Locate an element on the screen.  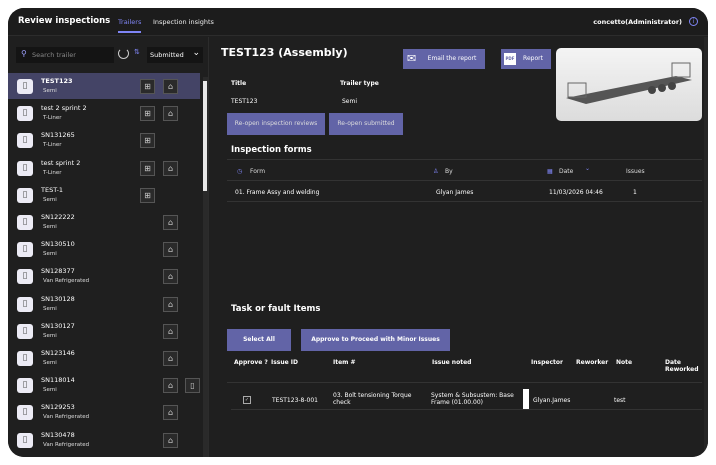
email-report-button: ✉ Email the report is located at coordinates (444, 59).